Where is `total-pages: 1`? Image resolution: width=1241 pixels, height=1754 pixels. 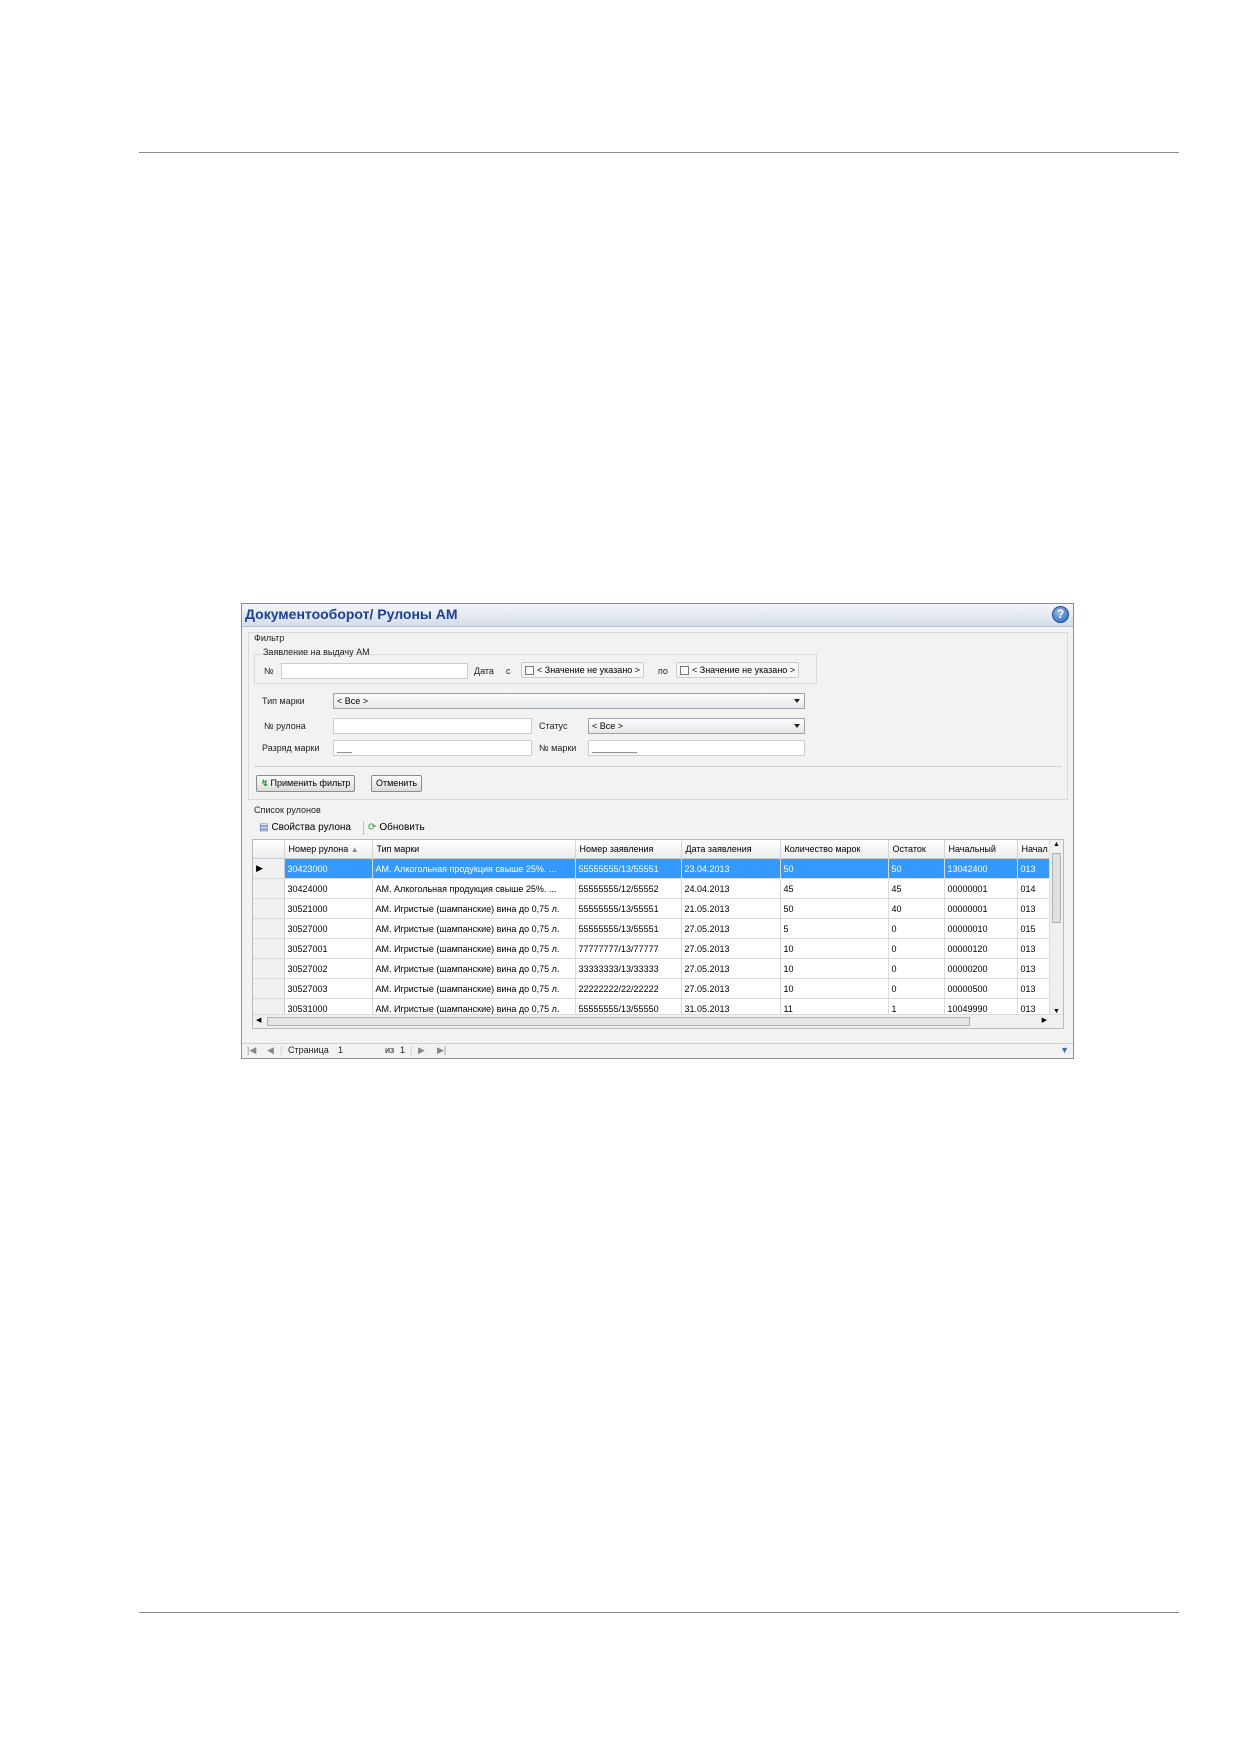
total-pages: 1 is located at coordinates (403, 1050).